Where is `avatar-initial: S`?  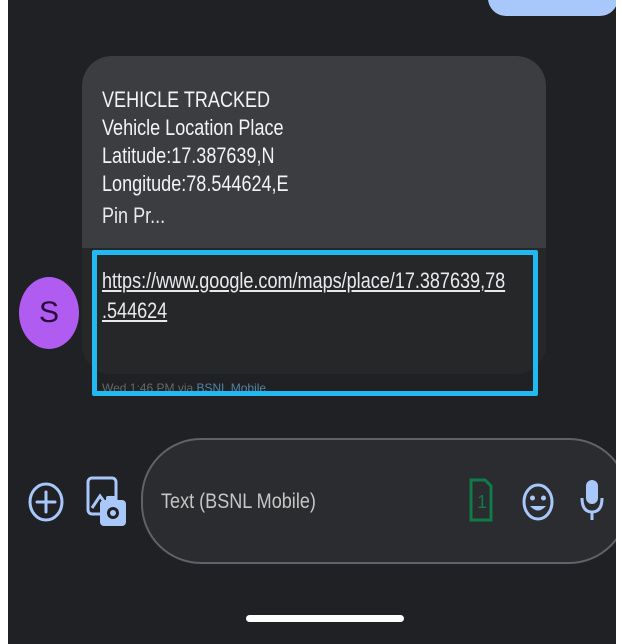 avatar-initial: S is located at coordinates (48, 312).